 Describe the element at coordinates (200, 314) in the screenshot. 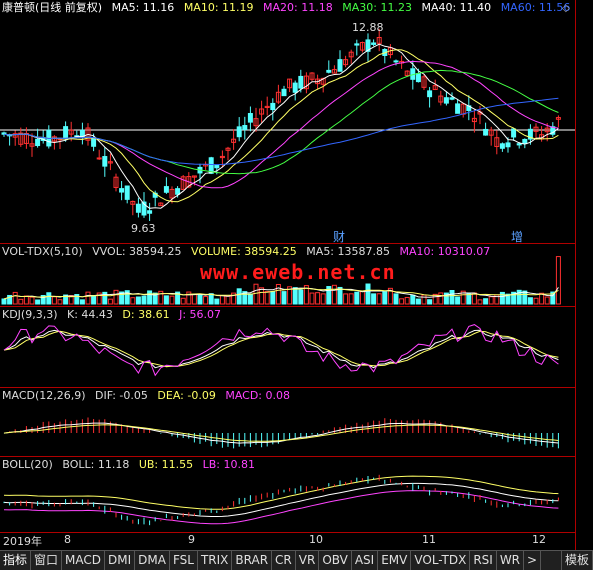

I see `kdj-j-label: J: 56.07` at that location.